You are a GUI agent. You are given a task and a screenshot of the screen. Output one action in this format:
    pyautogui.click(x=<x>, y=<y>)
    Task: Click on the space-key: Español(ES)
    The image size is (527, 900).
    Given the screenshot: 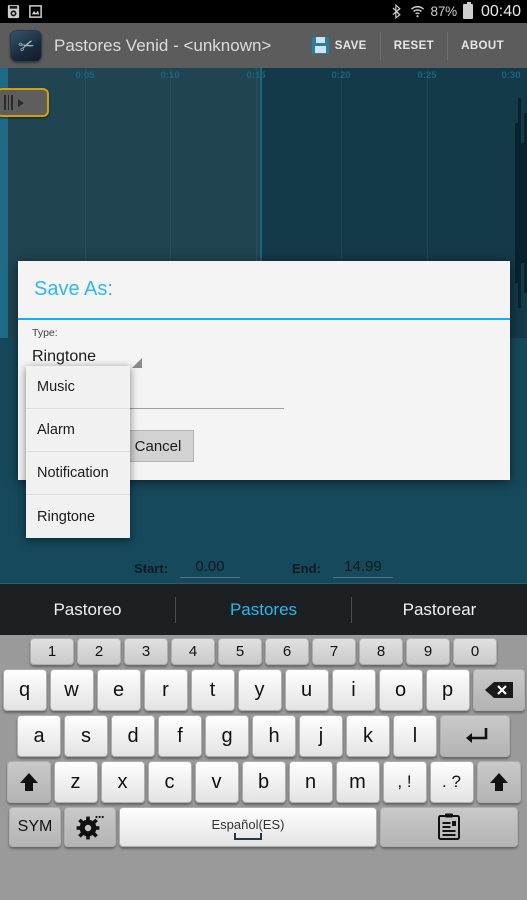 What is the action you would take?
    pyautogui.click(x=248, y=827)
    